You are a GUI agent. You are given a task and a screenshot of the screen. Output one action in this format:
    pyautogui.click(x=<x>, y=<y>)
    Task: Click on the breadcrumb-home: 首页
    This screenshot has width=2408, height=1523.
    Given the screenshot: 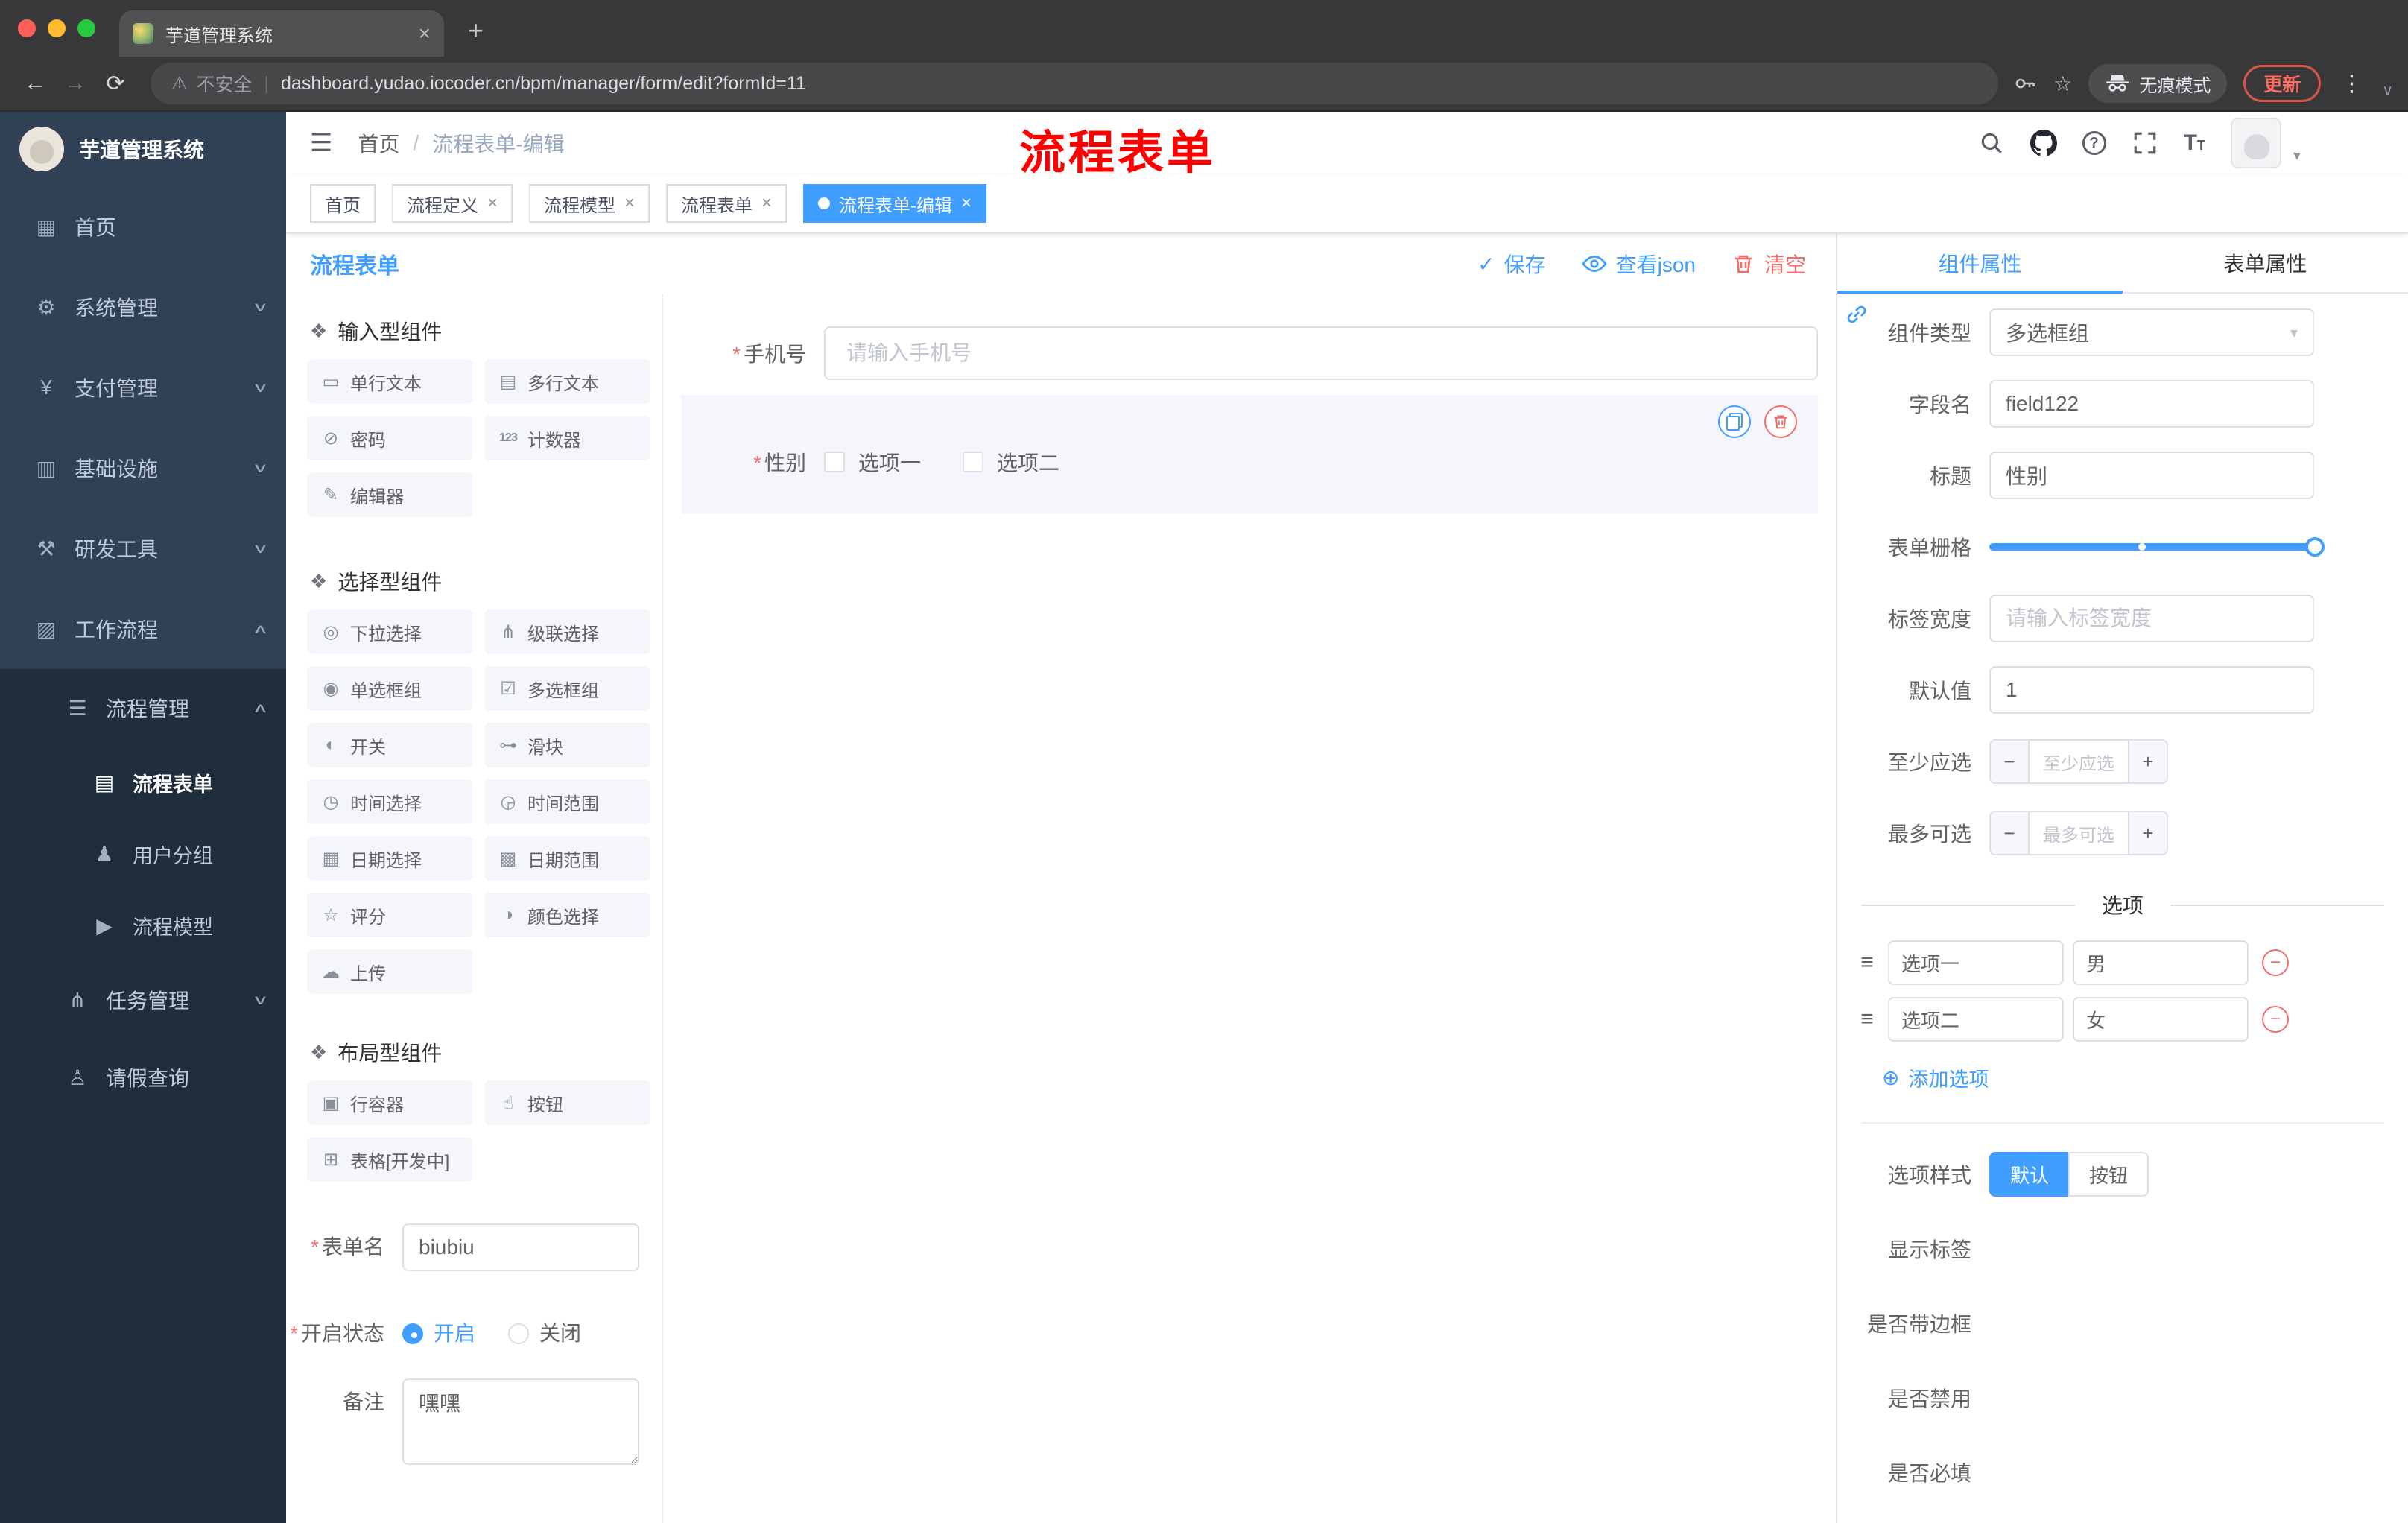 What is the action you would take?
    pyautogui.click(x=378, y=143)
    